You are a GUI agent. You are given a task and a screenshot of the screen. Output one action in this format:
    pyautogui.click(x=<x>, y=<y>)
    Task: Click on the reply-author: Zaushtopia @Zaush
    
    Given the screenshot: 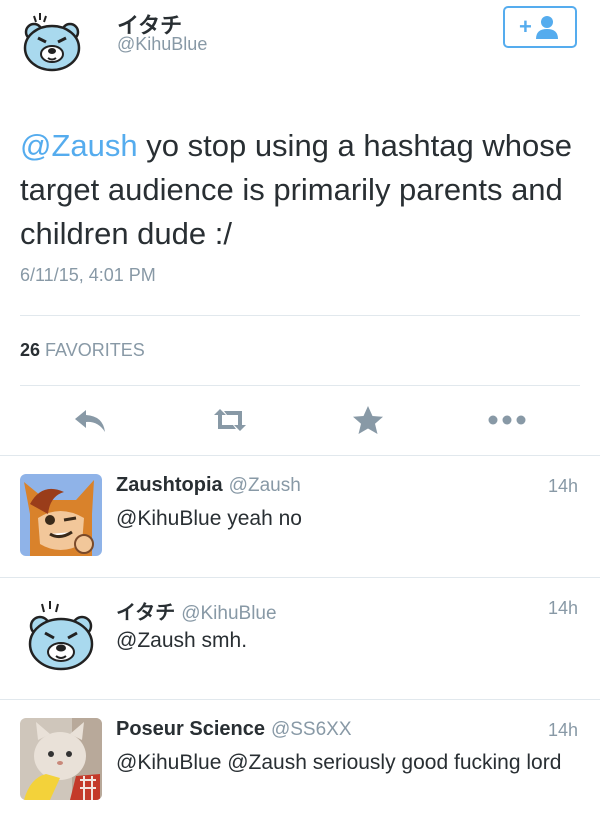 What is the action you would take?
    pyautogui.click(x=208, y=485)
    